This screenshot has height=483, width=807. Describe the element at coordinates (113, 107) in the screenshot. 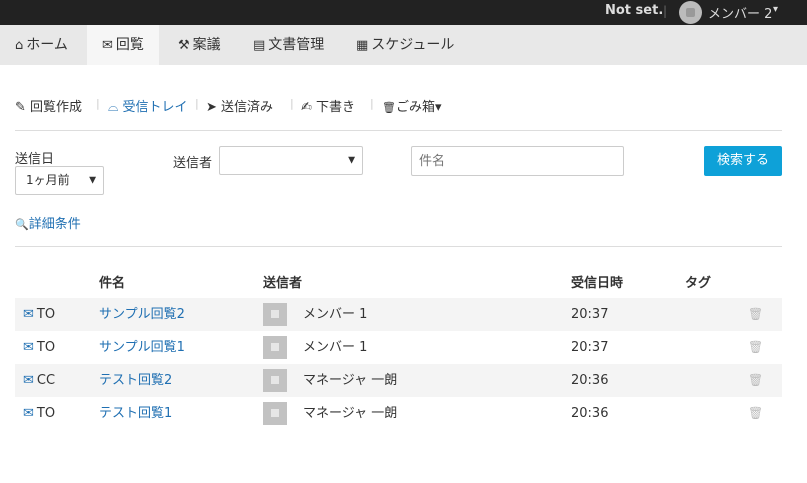

I see `inbox-icon: ⌓` at that location.